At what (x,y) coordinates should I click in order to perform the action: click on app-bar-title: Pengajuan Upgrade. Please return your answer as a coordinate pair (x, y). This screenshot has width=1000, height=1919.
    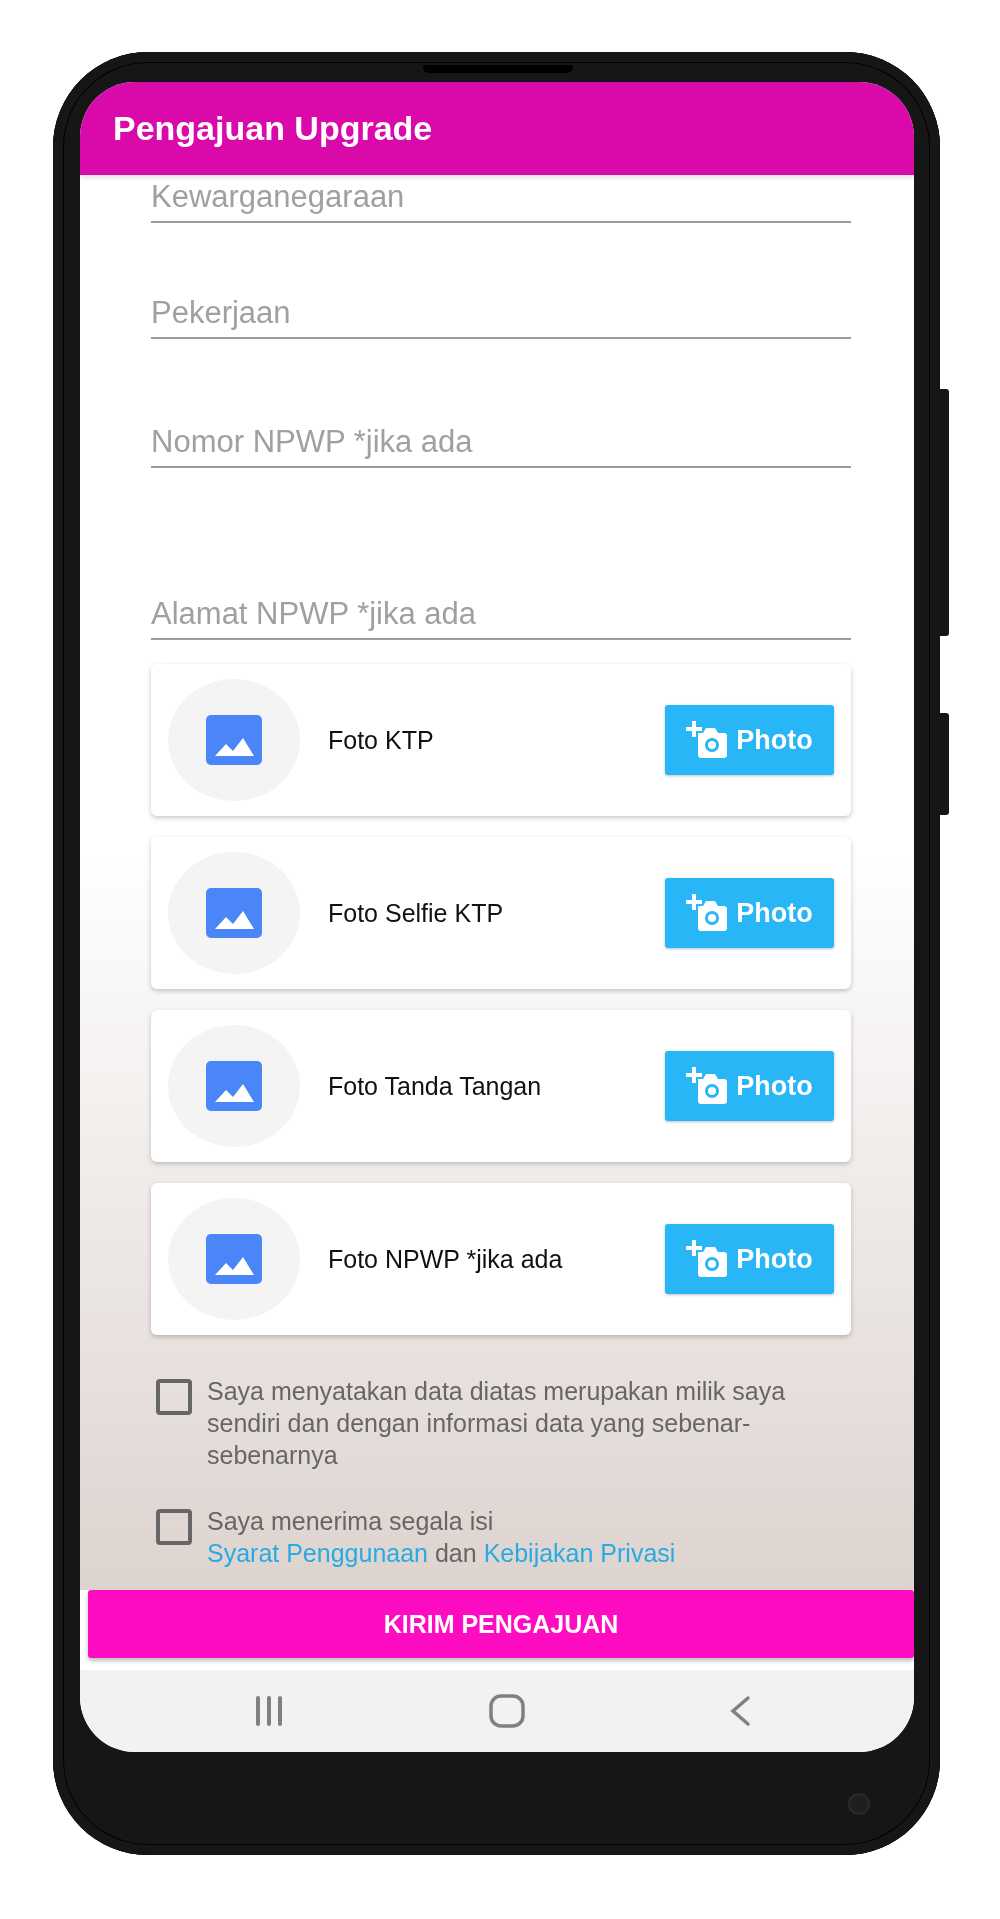
    Looking at the image, I should click on (273, 128).